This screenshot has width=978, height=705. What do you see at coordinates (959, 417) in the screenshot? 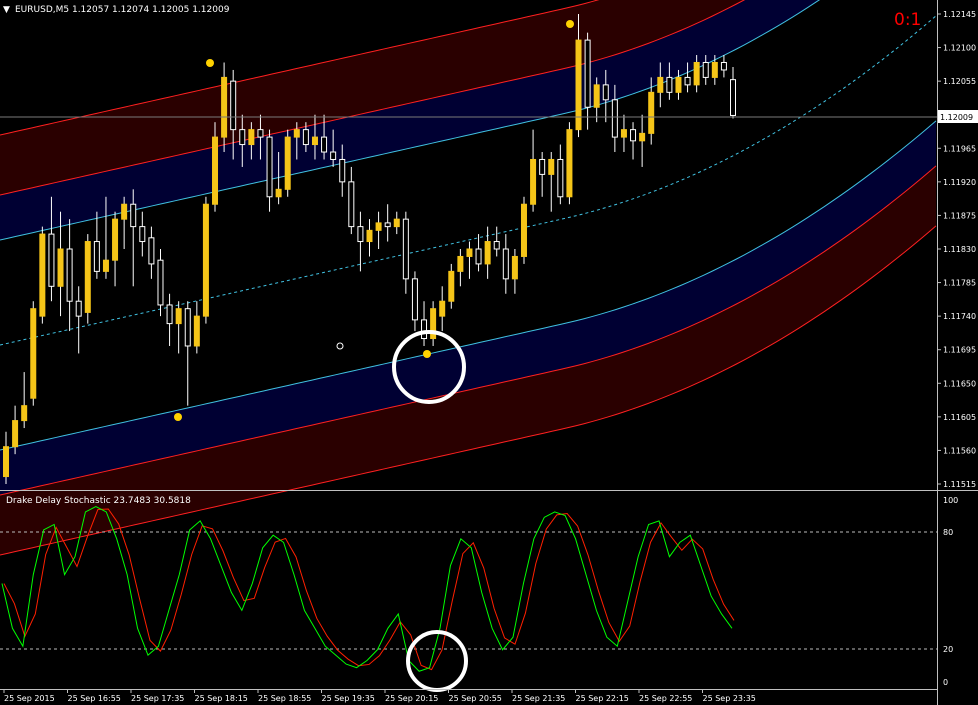
I see `price-label: 1.11605` at bounding box center [959, 417].